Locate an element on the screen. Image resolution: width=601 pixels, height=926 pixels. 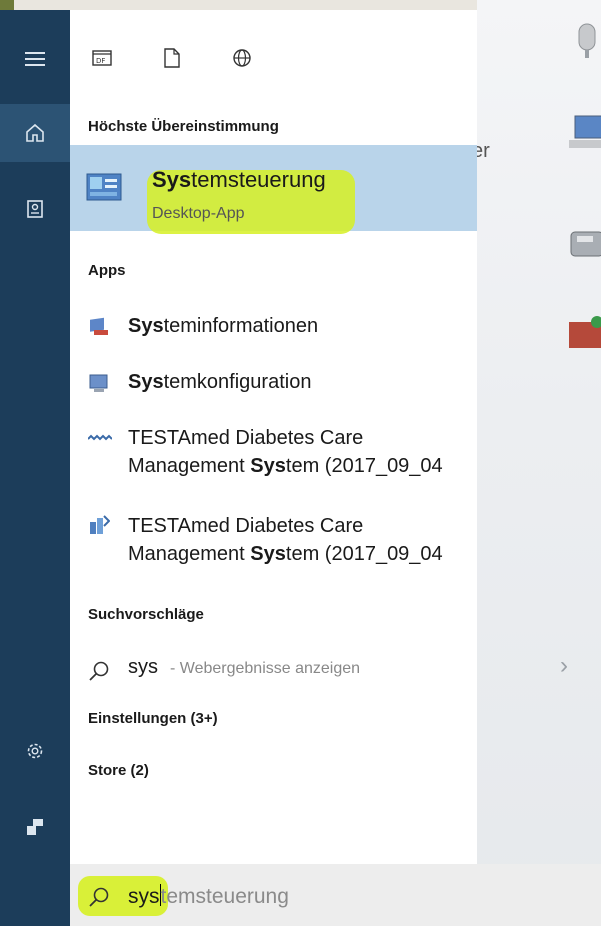
filter-apps-button: DF is located at coordinates (102, 58).